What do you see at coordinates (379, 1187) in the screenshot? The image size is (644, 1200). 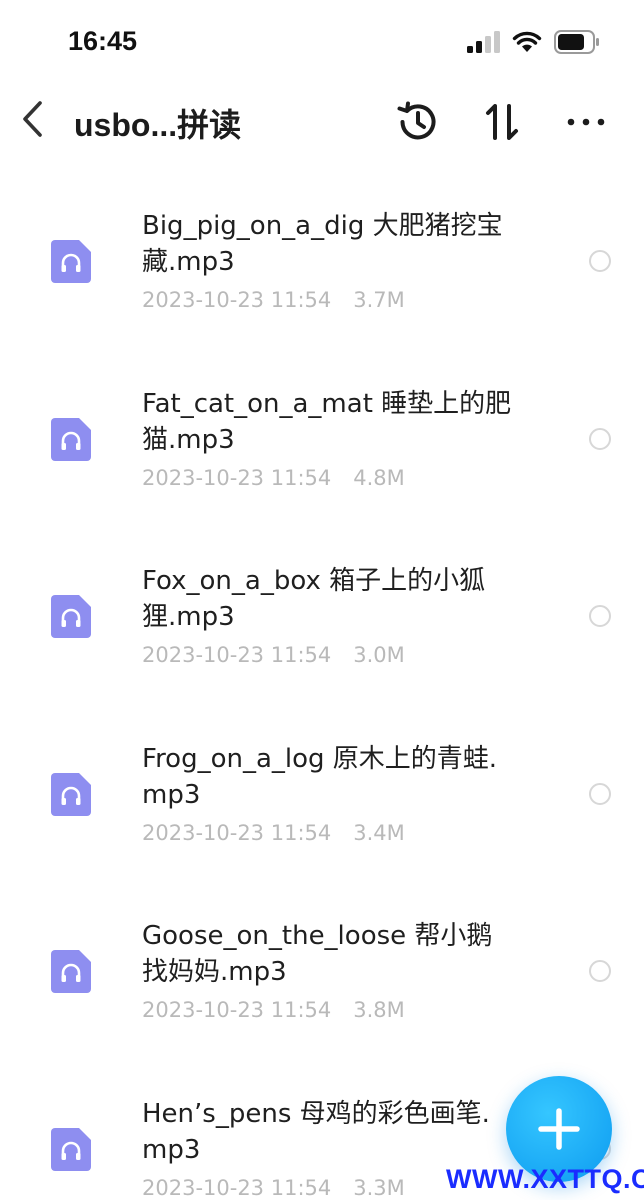 I see `file-size: 3.3M` at bounding box center [379, 1187].